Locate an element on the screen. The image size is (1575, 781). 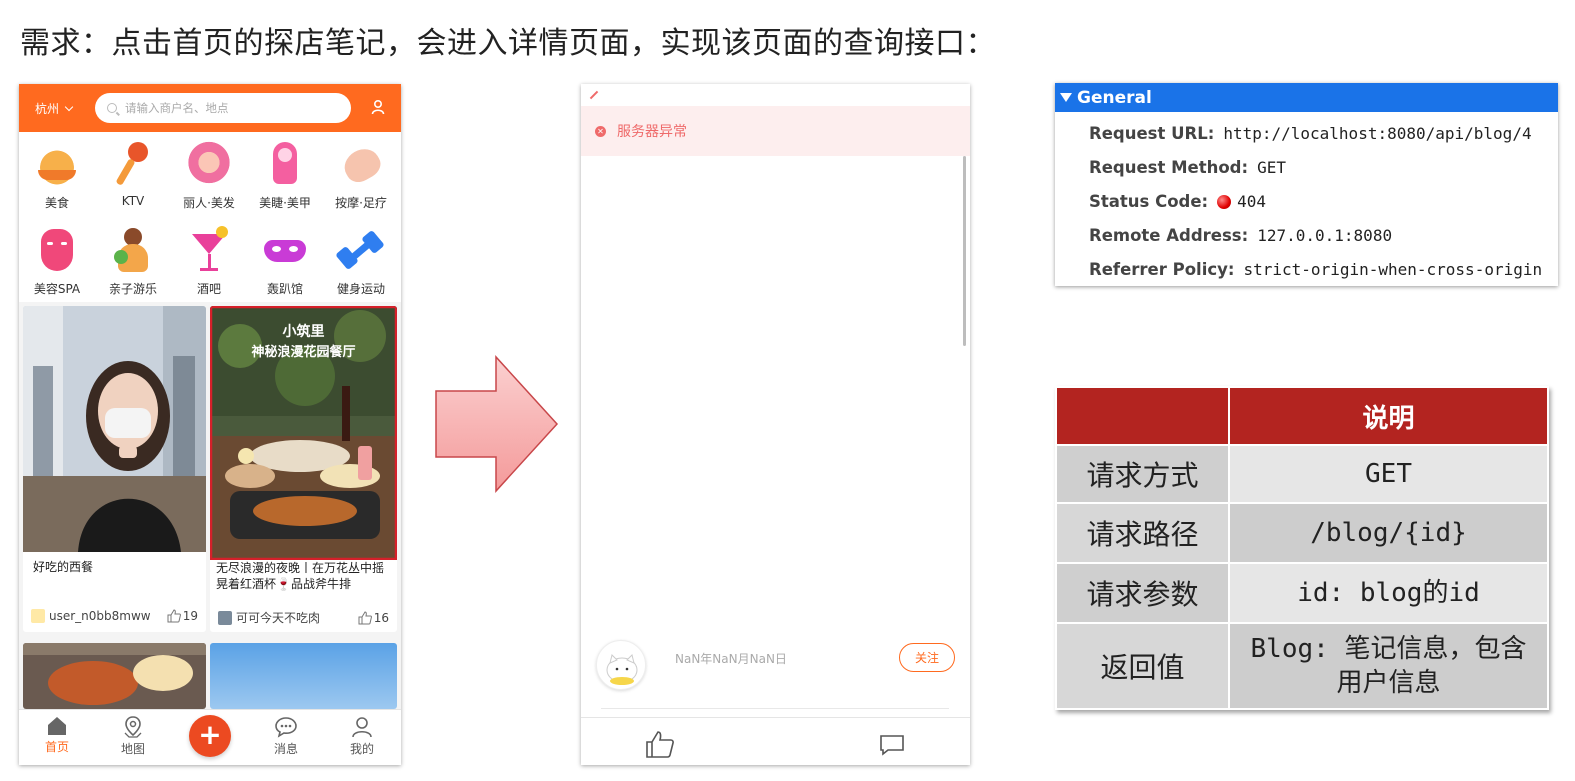
hair-salon-icon is located at coordinates (209, 165).